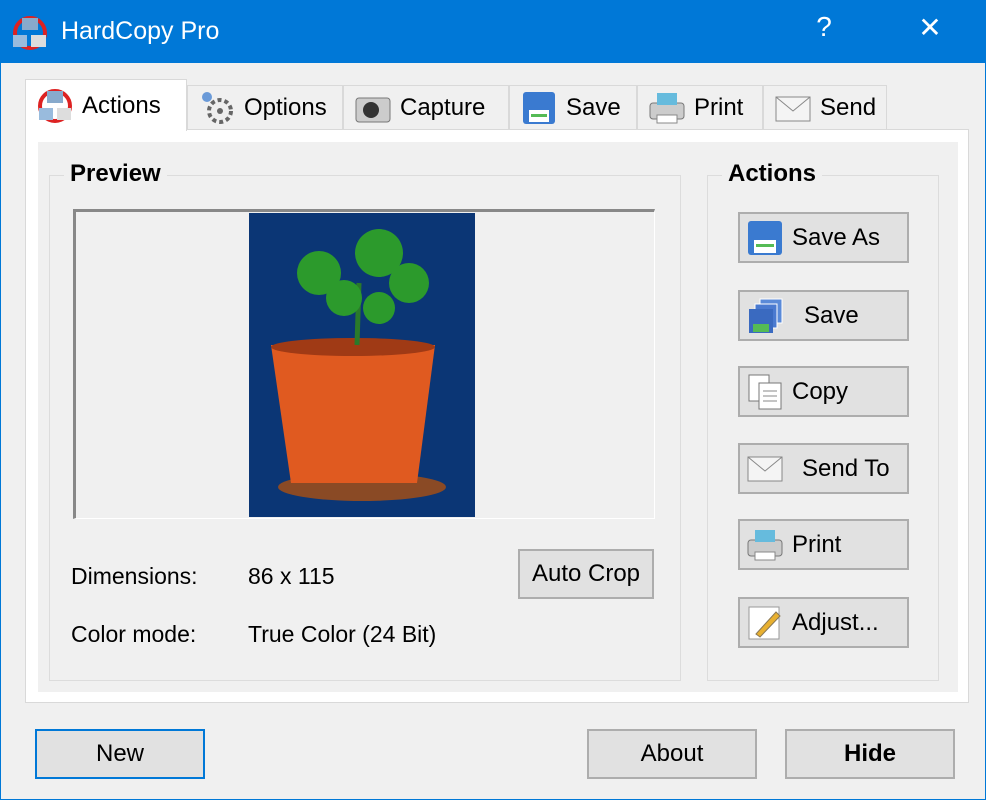  I want to click on tab-options: Options, so click(265, 107).